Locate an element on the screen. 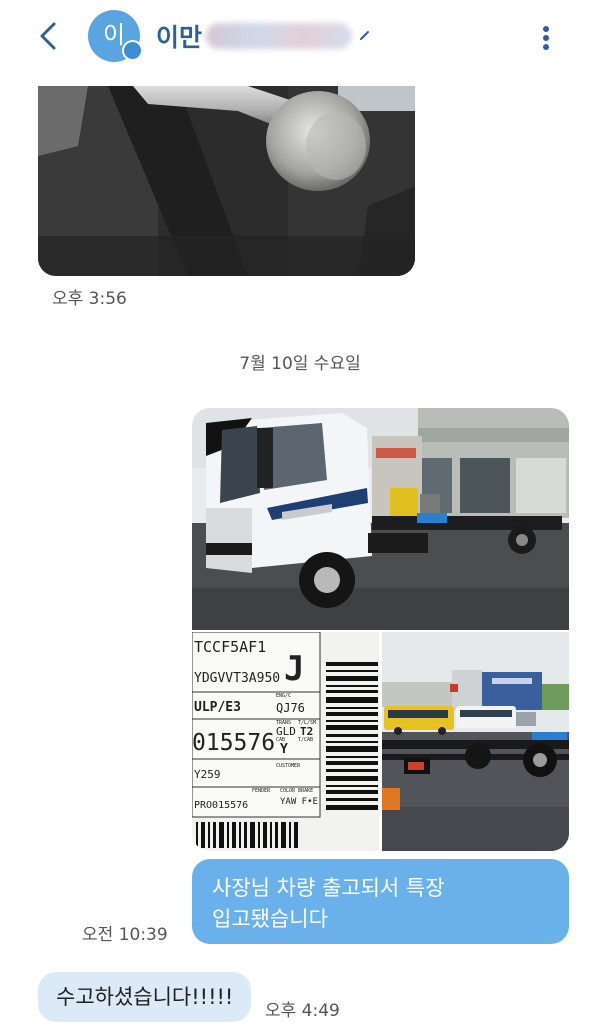  truck-photo is located at coordinates (380, 519).